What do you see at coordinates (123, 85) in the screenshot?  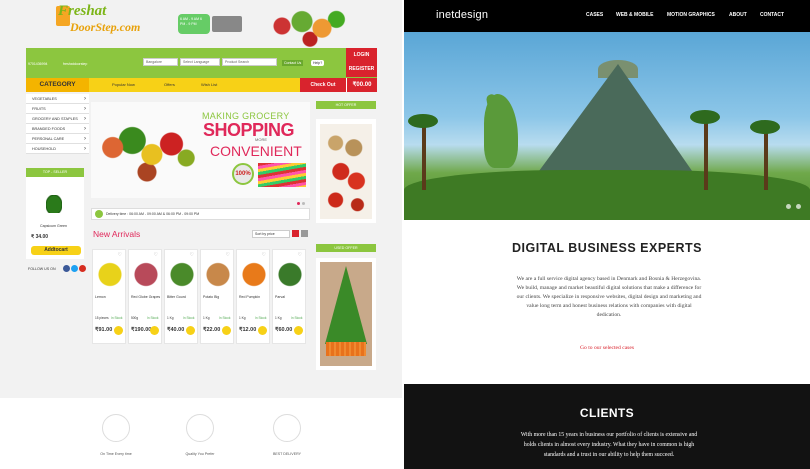 I see `popular-now-link: Popular Now` at bounding box center [123, 85].